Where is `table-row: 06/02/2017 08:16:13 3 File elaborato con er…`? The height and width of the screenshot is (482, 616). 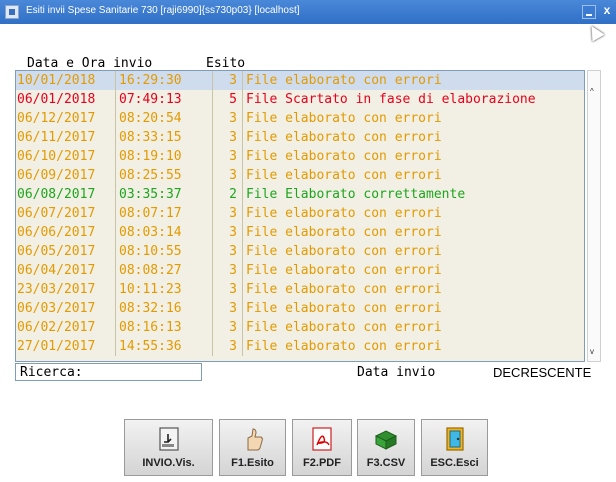
table-row: 06/02/2017 08:16:13 3 File elaborato con er… is located at coordinates (300, 327).